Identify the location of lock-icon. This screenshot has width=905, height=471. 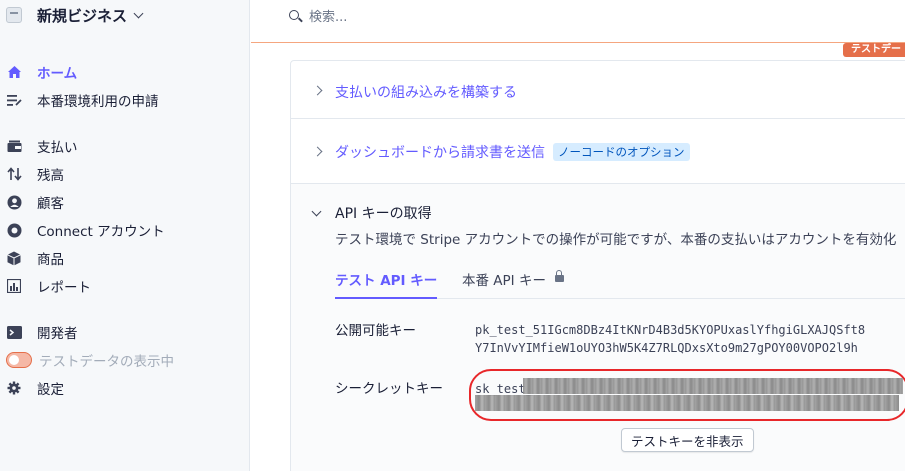
(559, 276).